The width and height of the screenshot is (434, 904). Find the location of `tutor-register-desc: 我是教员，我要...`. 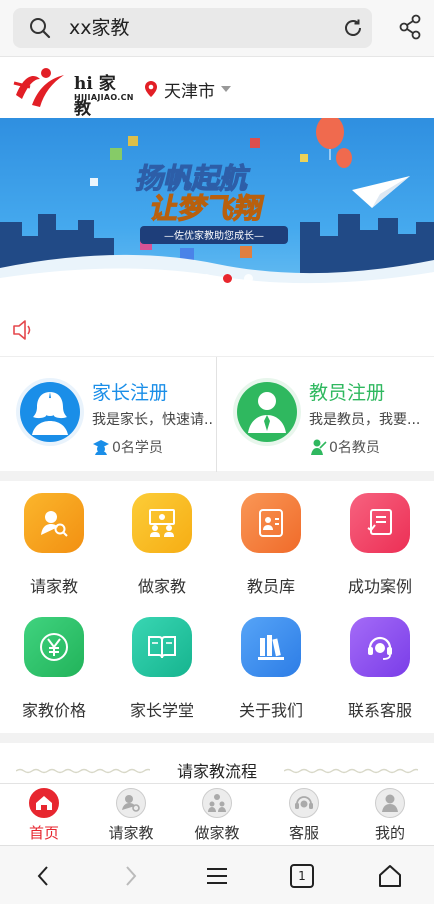

tutor-register-desc: 我是教员，我要... is located at coordinates (365, 420).